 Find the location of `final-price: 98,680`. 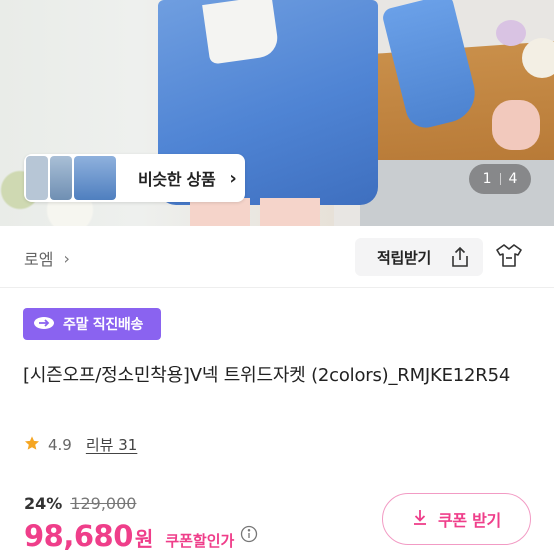

final-price: 98,680 is located at coordinates (78, 536).